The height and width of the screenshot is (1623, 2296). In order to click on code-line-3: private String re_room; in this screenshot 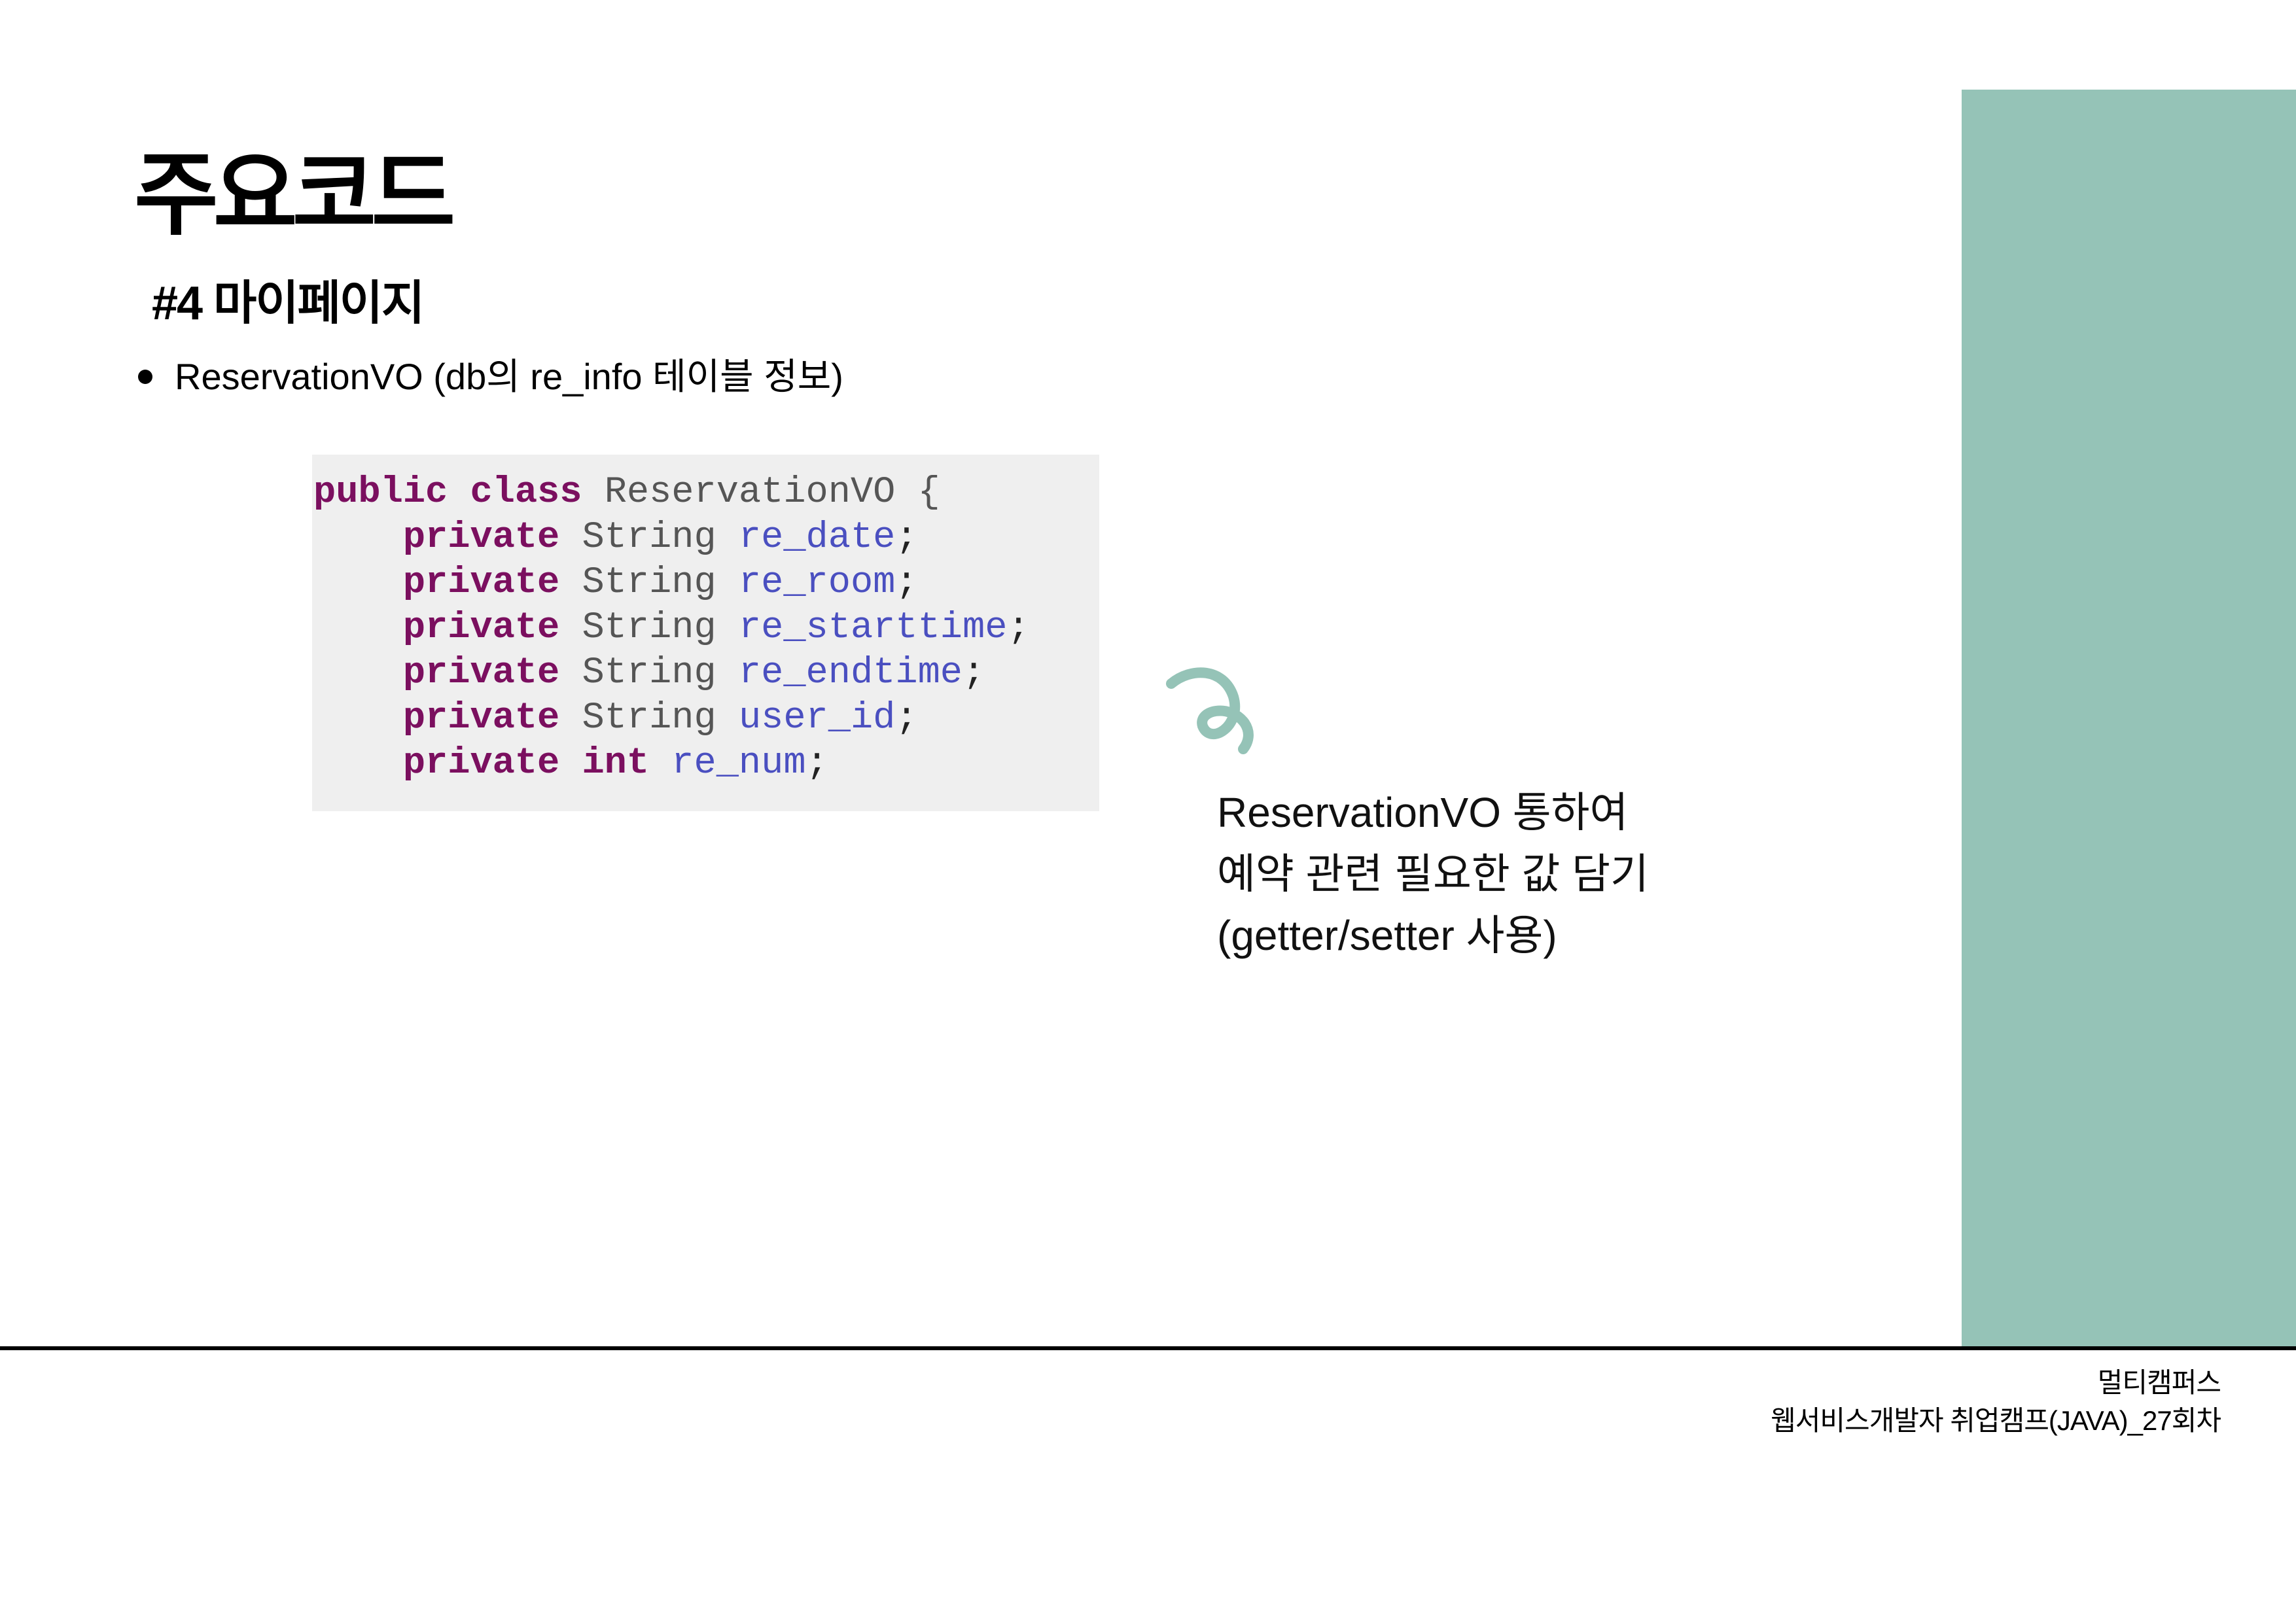, I will do `click(706, 584)`.